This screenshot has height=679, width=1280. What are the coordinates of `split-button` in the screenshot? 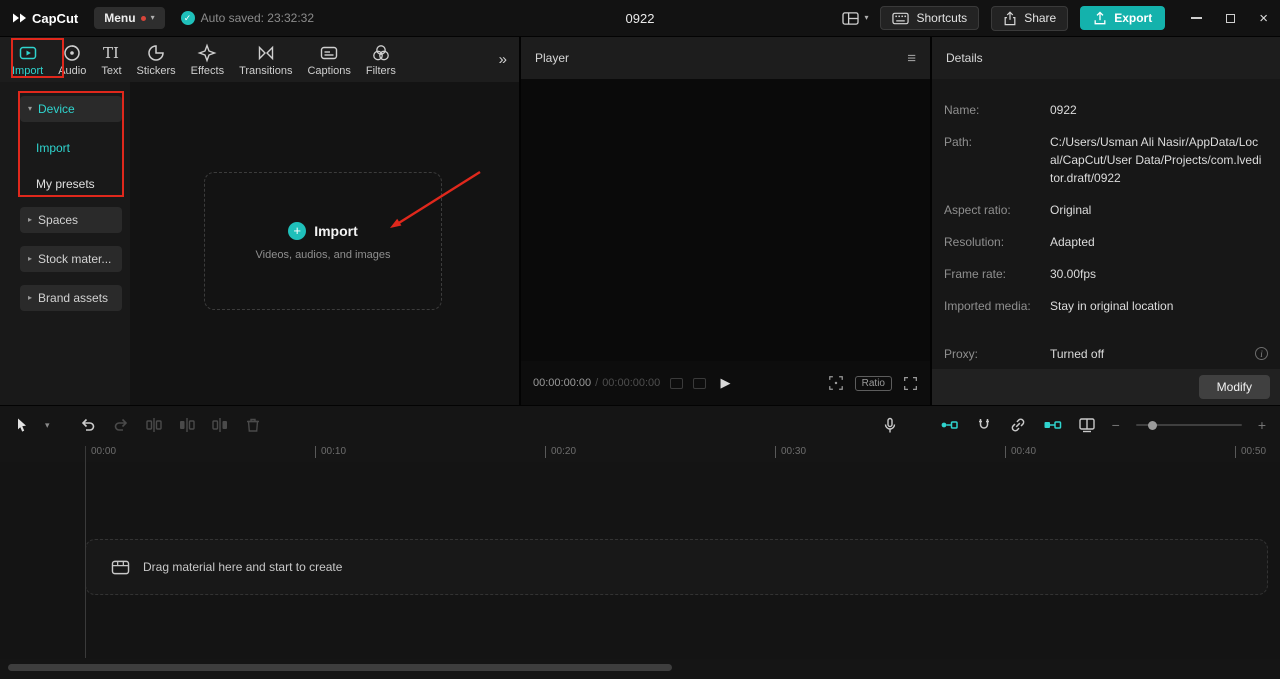 It's located at (154, 425).